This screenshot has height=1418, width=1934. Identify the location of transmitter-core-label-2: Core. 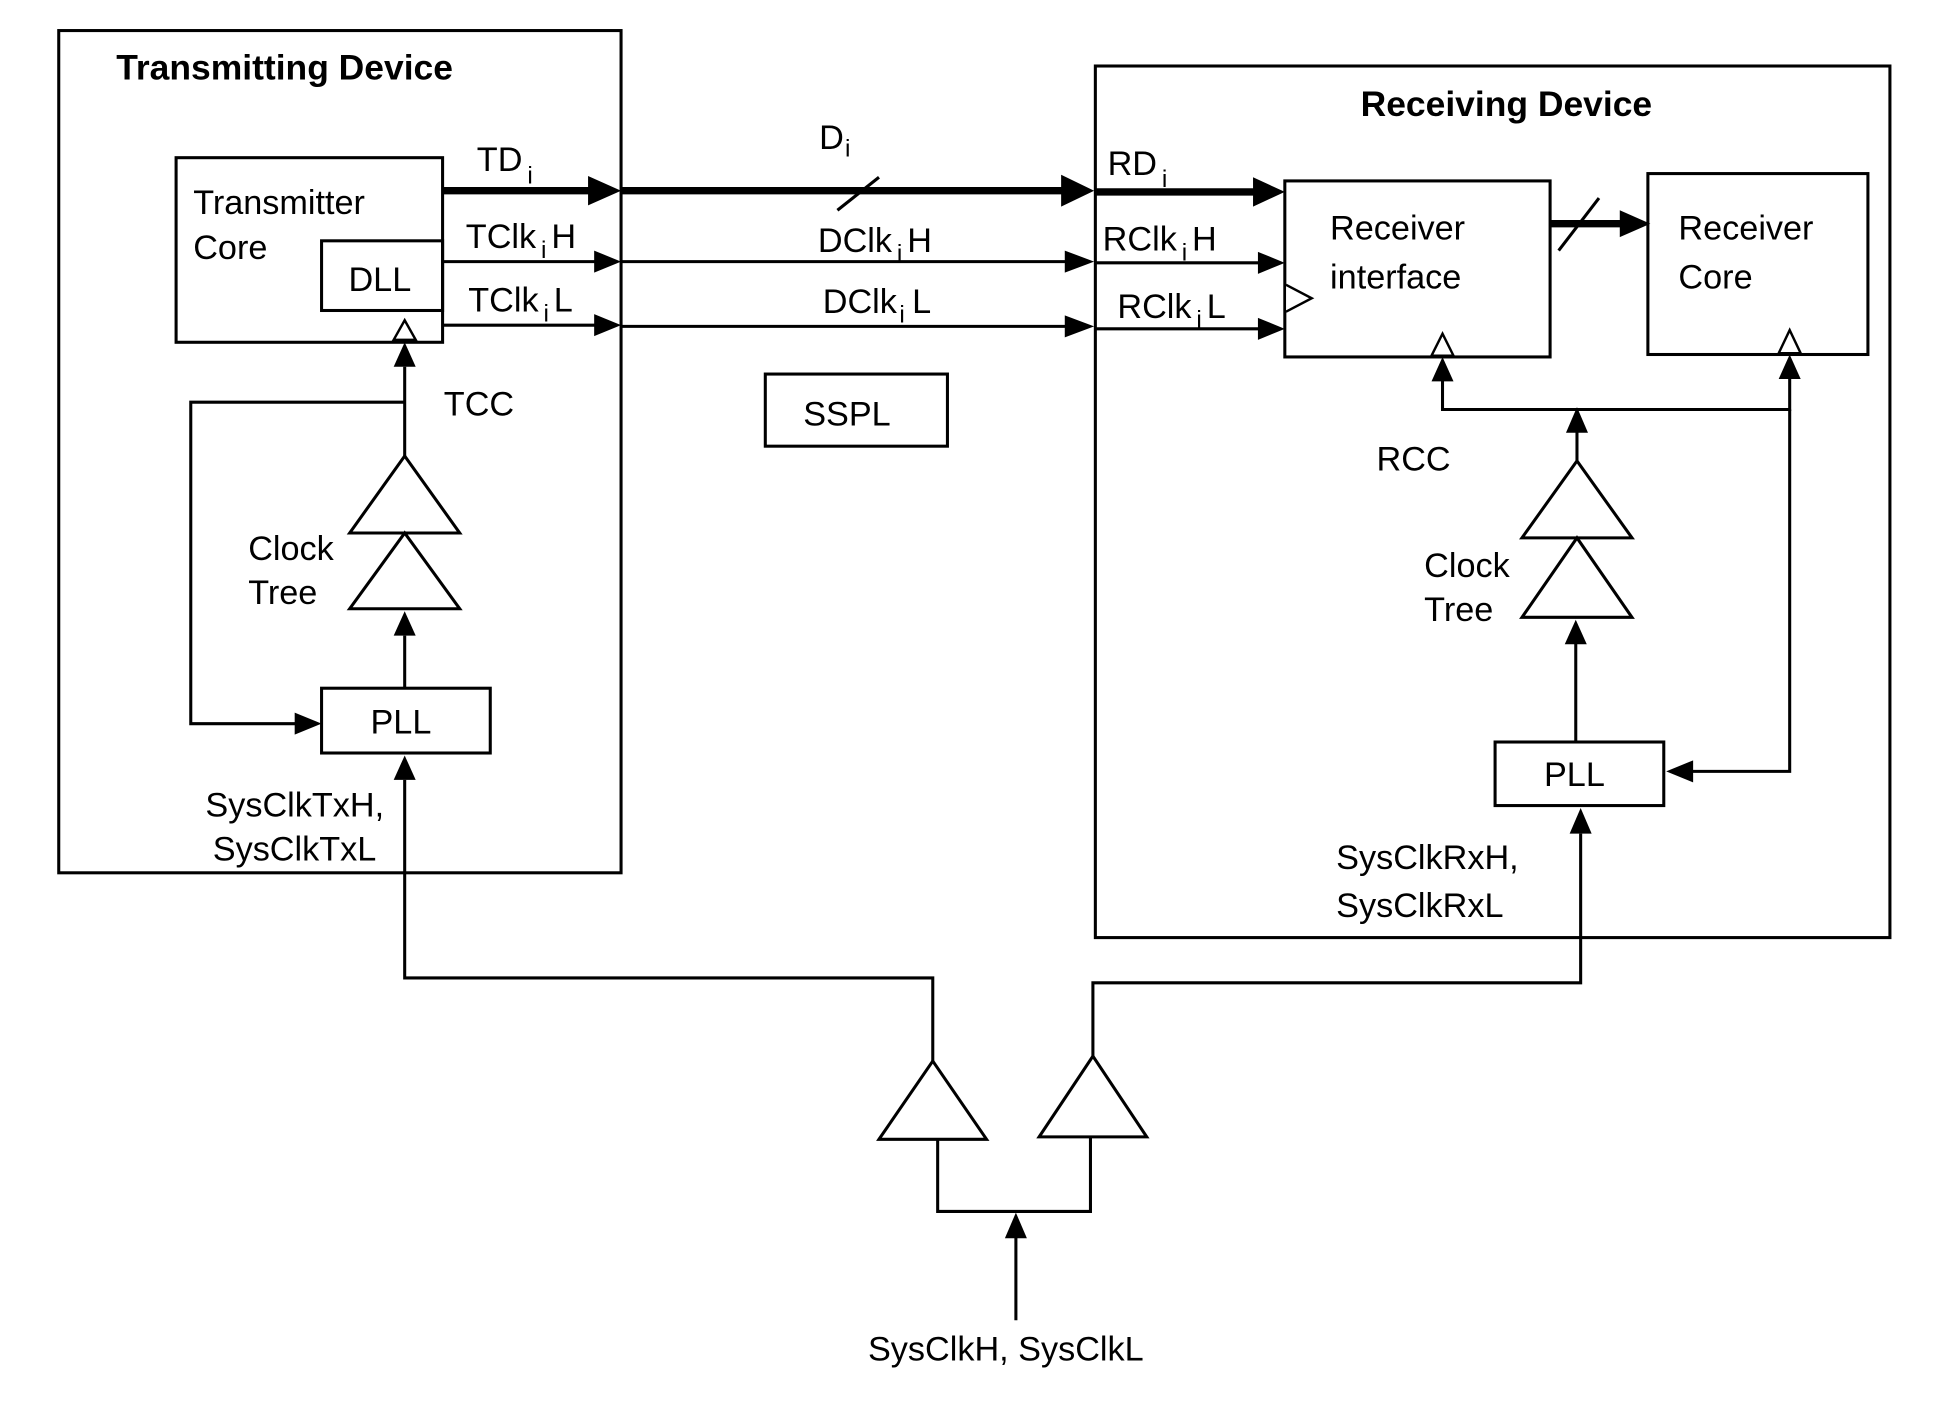
(230, 248).